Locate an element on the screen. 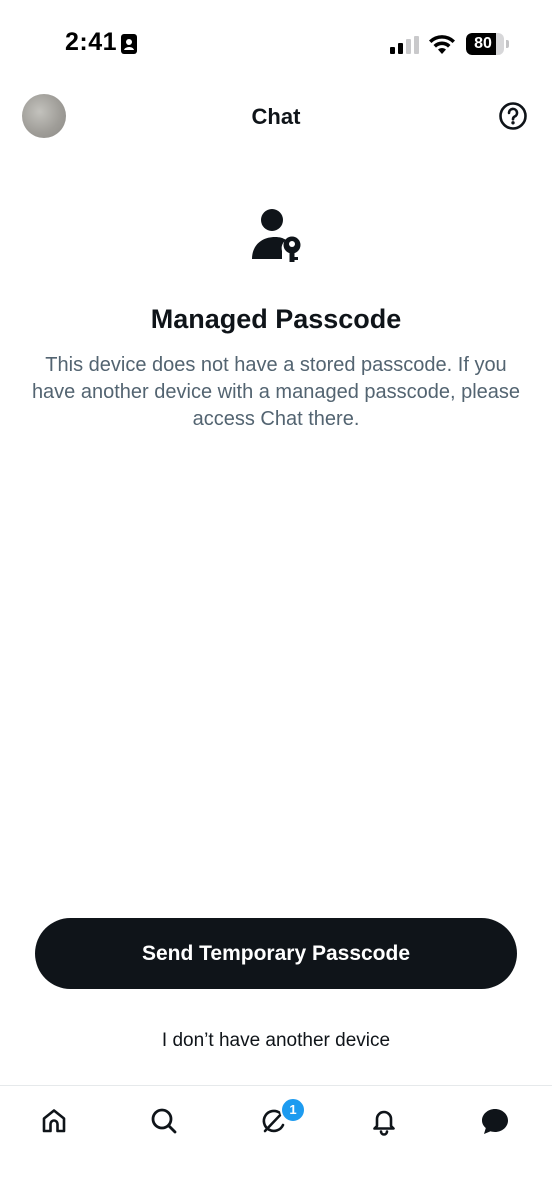  help-icon is located at coordinates (513, 116).